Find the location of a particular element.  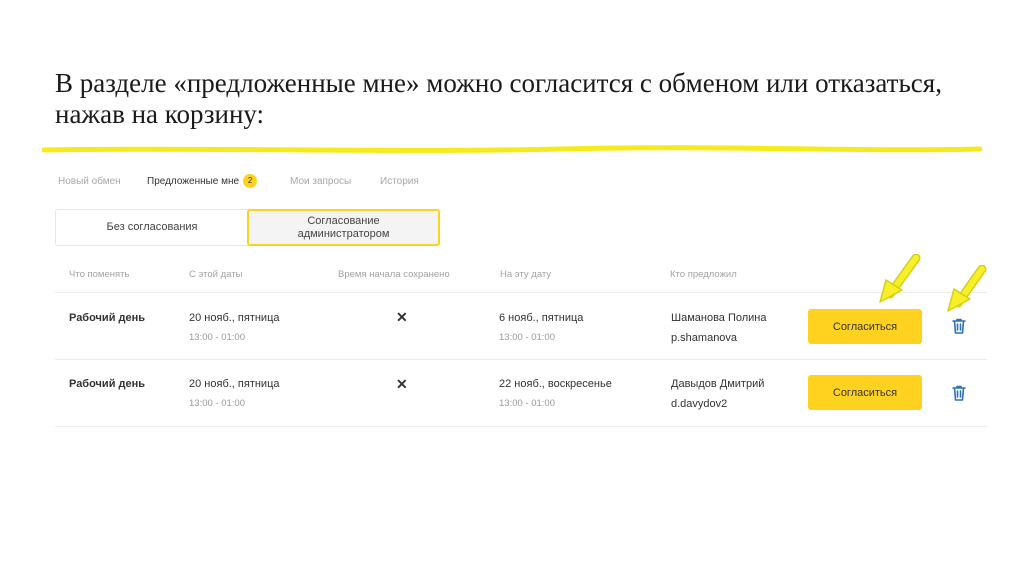

column-header-time-saved: Время начала сохранено is located at coordinates (394, 274).